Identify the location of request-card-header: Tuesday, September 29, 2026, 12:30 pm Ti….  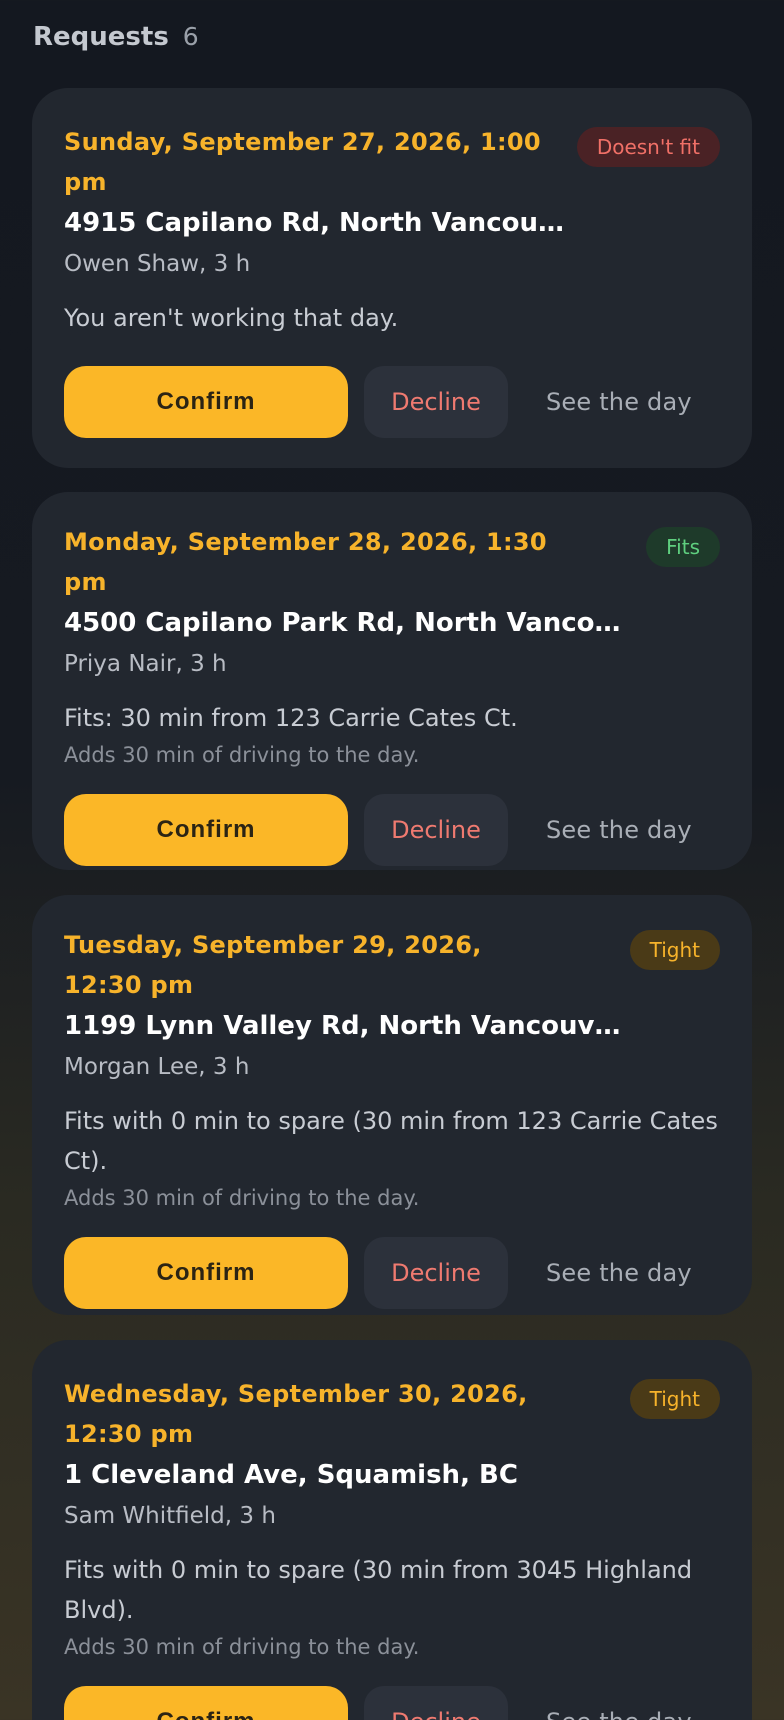
(392, 965).